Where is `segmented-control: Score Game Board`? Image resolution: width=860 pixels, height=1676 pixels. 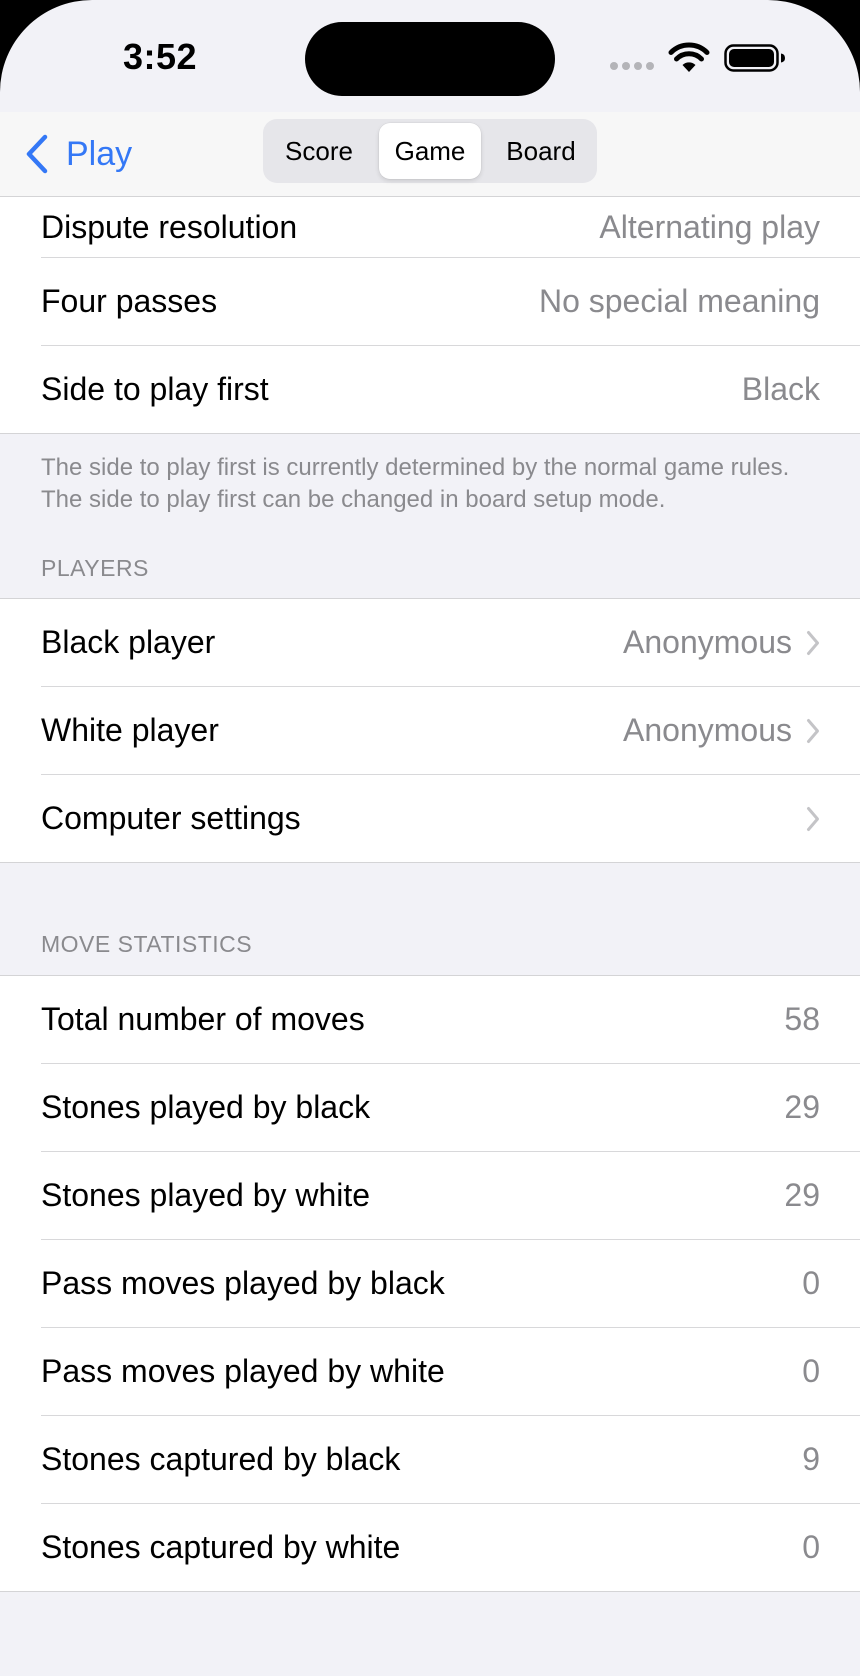
segmented-control: Score Game Board is located at coordinates (430, 151).